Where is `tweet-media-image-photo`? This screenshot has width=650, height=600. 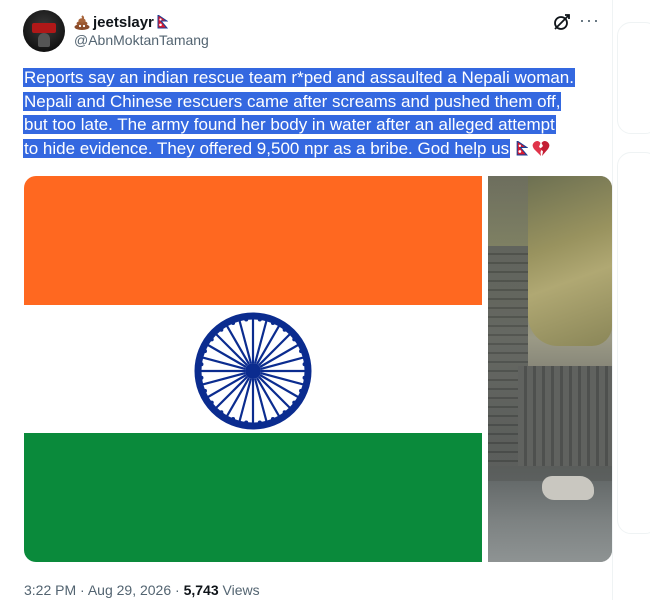 tweet-media-image-photo is located at coordinates (550, 369).